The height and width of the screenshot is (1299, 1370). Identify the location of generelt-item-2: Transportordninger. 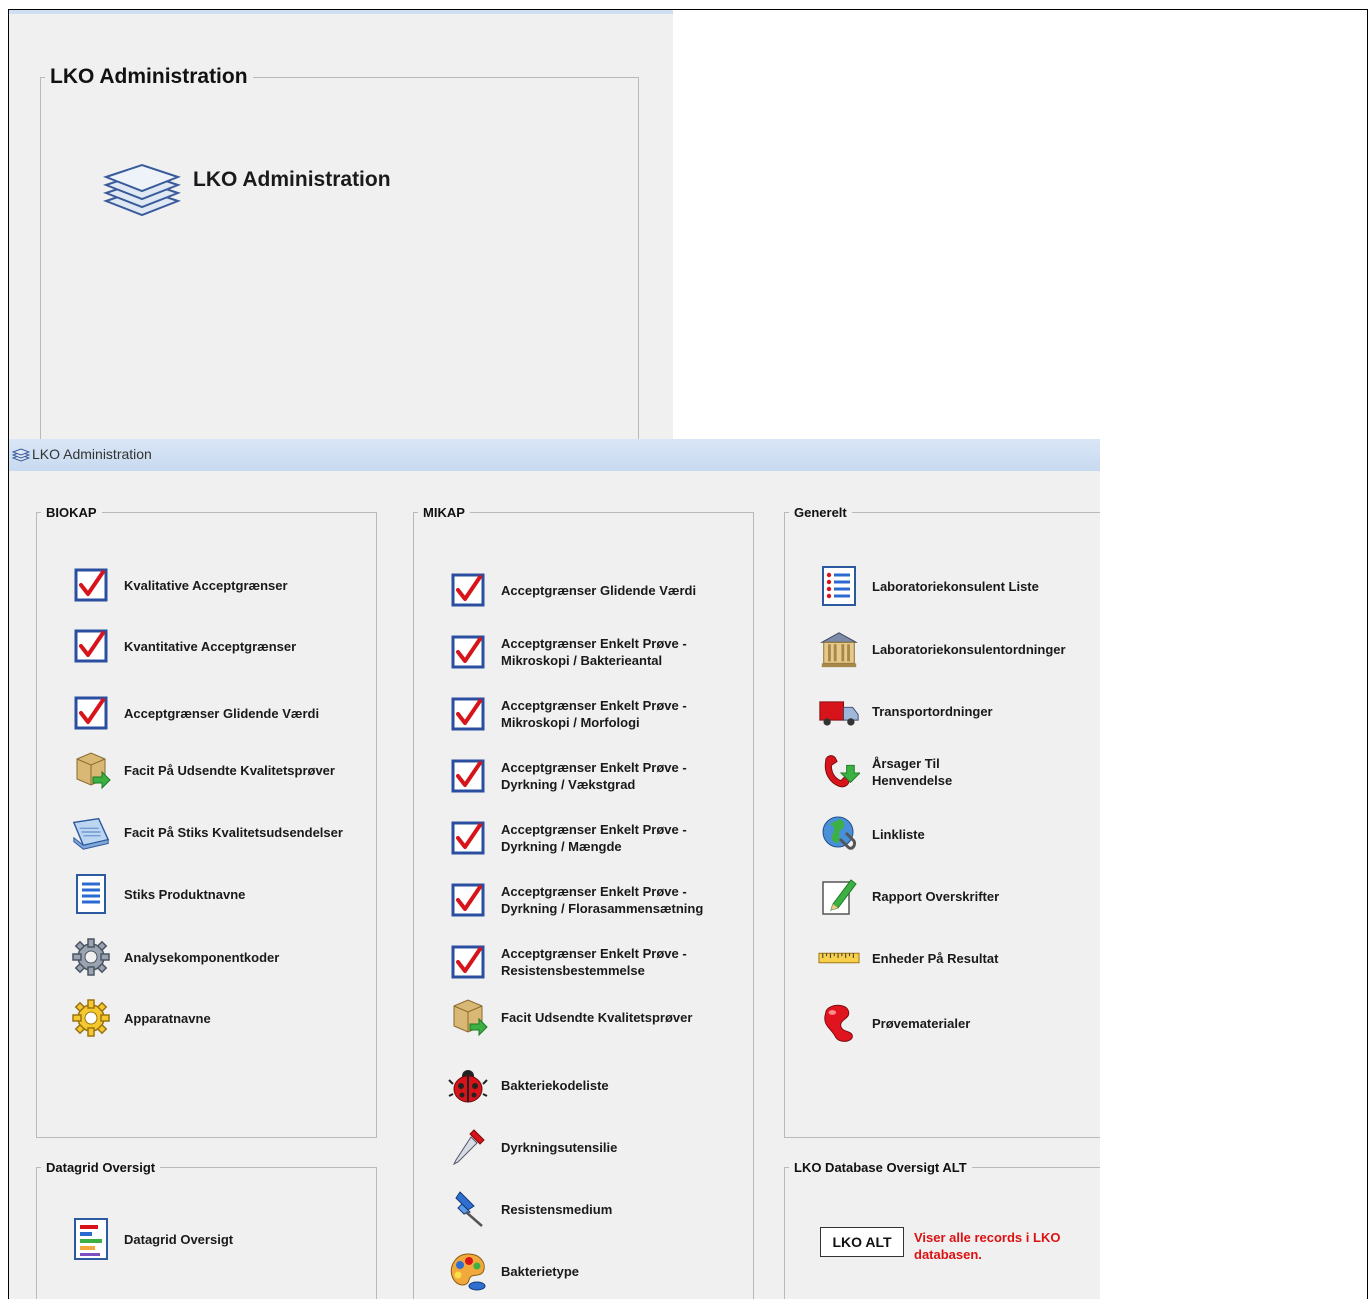
(905, 711).